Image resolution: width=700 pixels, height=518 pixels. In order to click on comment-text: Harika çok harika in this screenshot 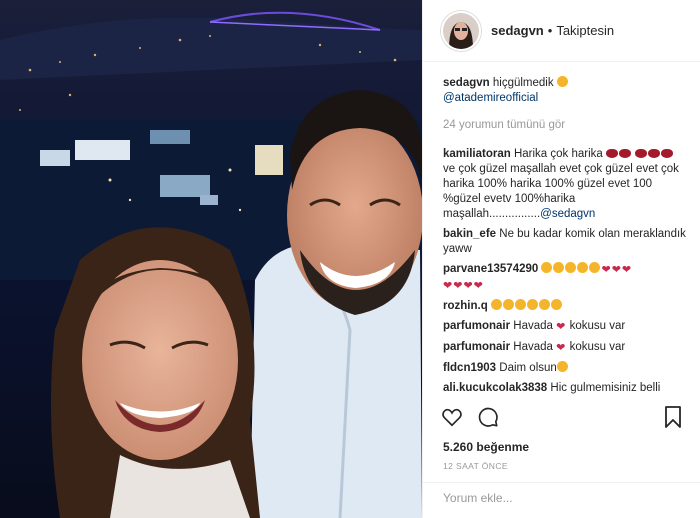, I will do `click(558, 154)`.